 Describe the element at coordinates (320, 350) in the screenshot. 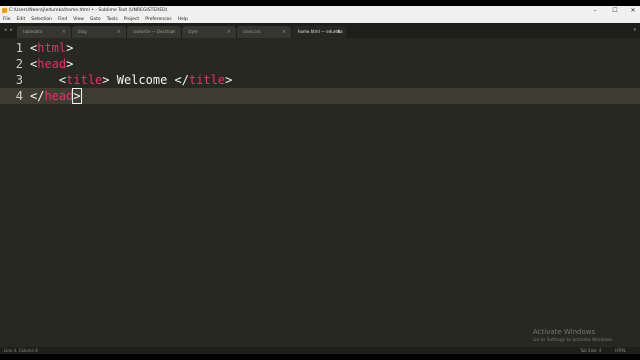

I see `status-bar: Line 4, Column 8 Tab Size: 4 HTML` at that location.